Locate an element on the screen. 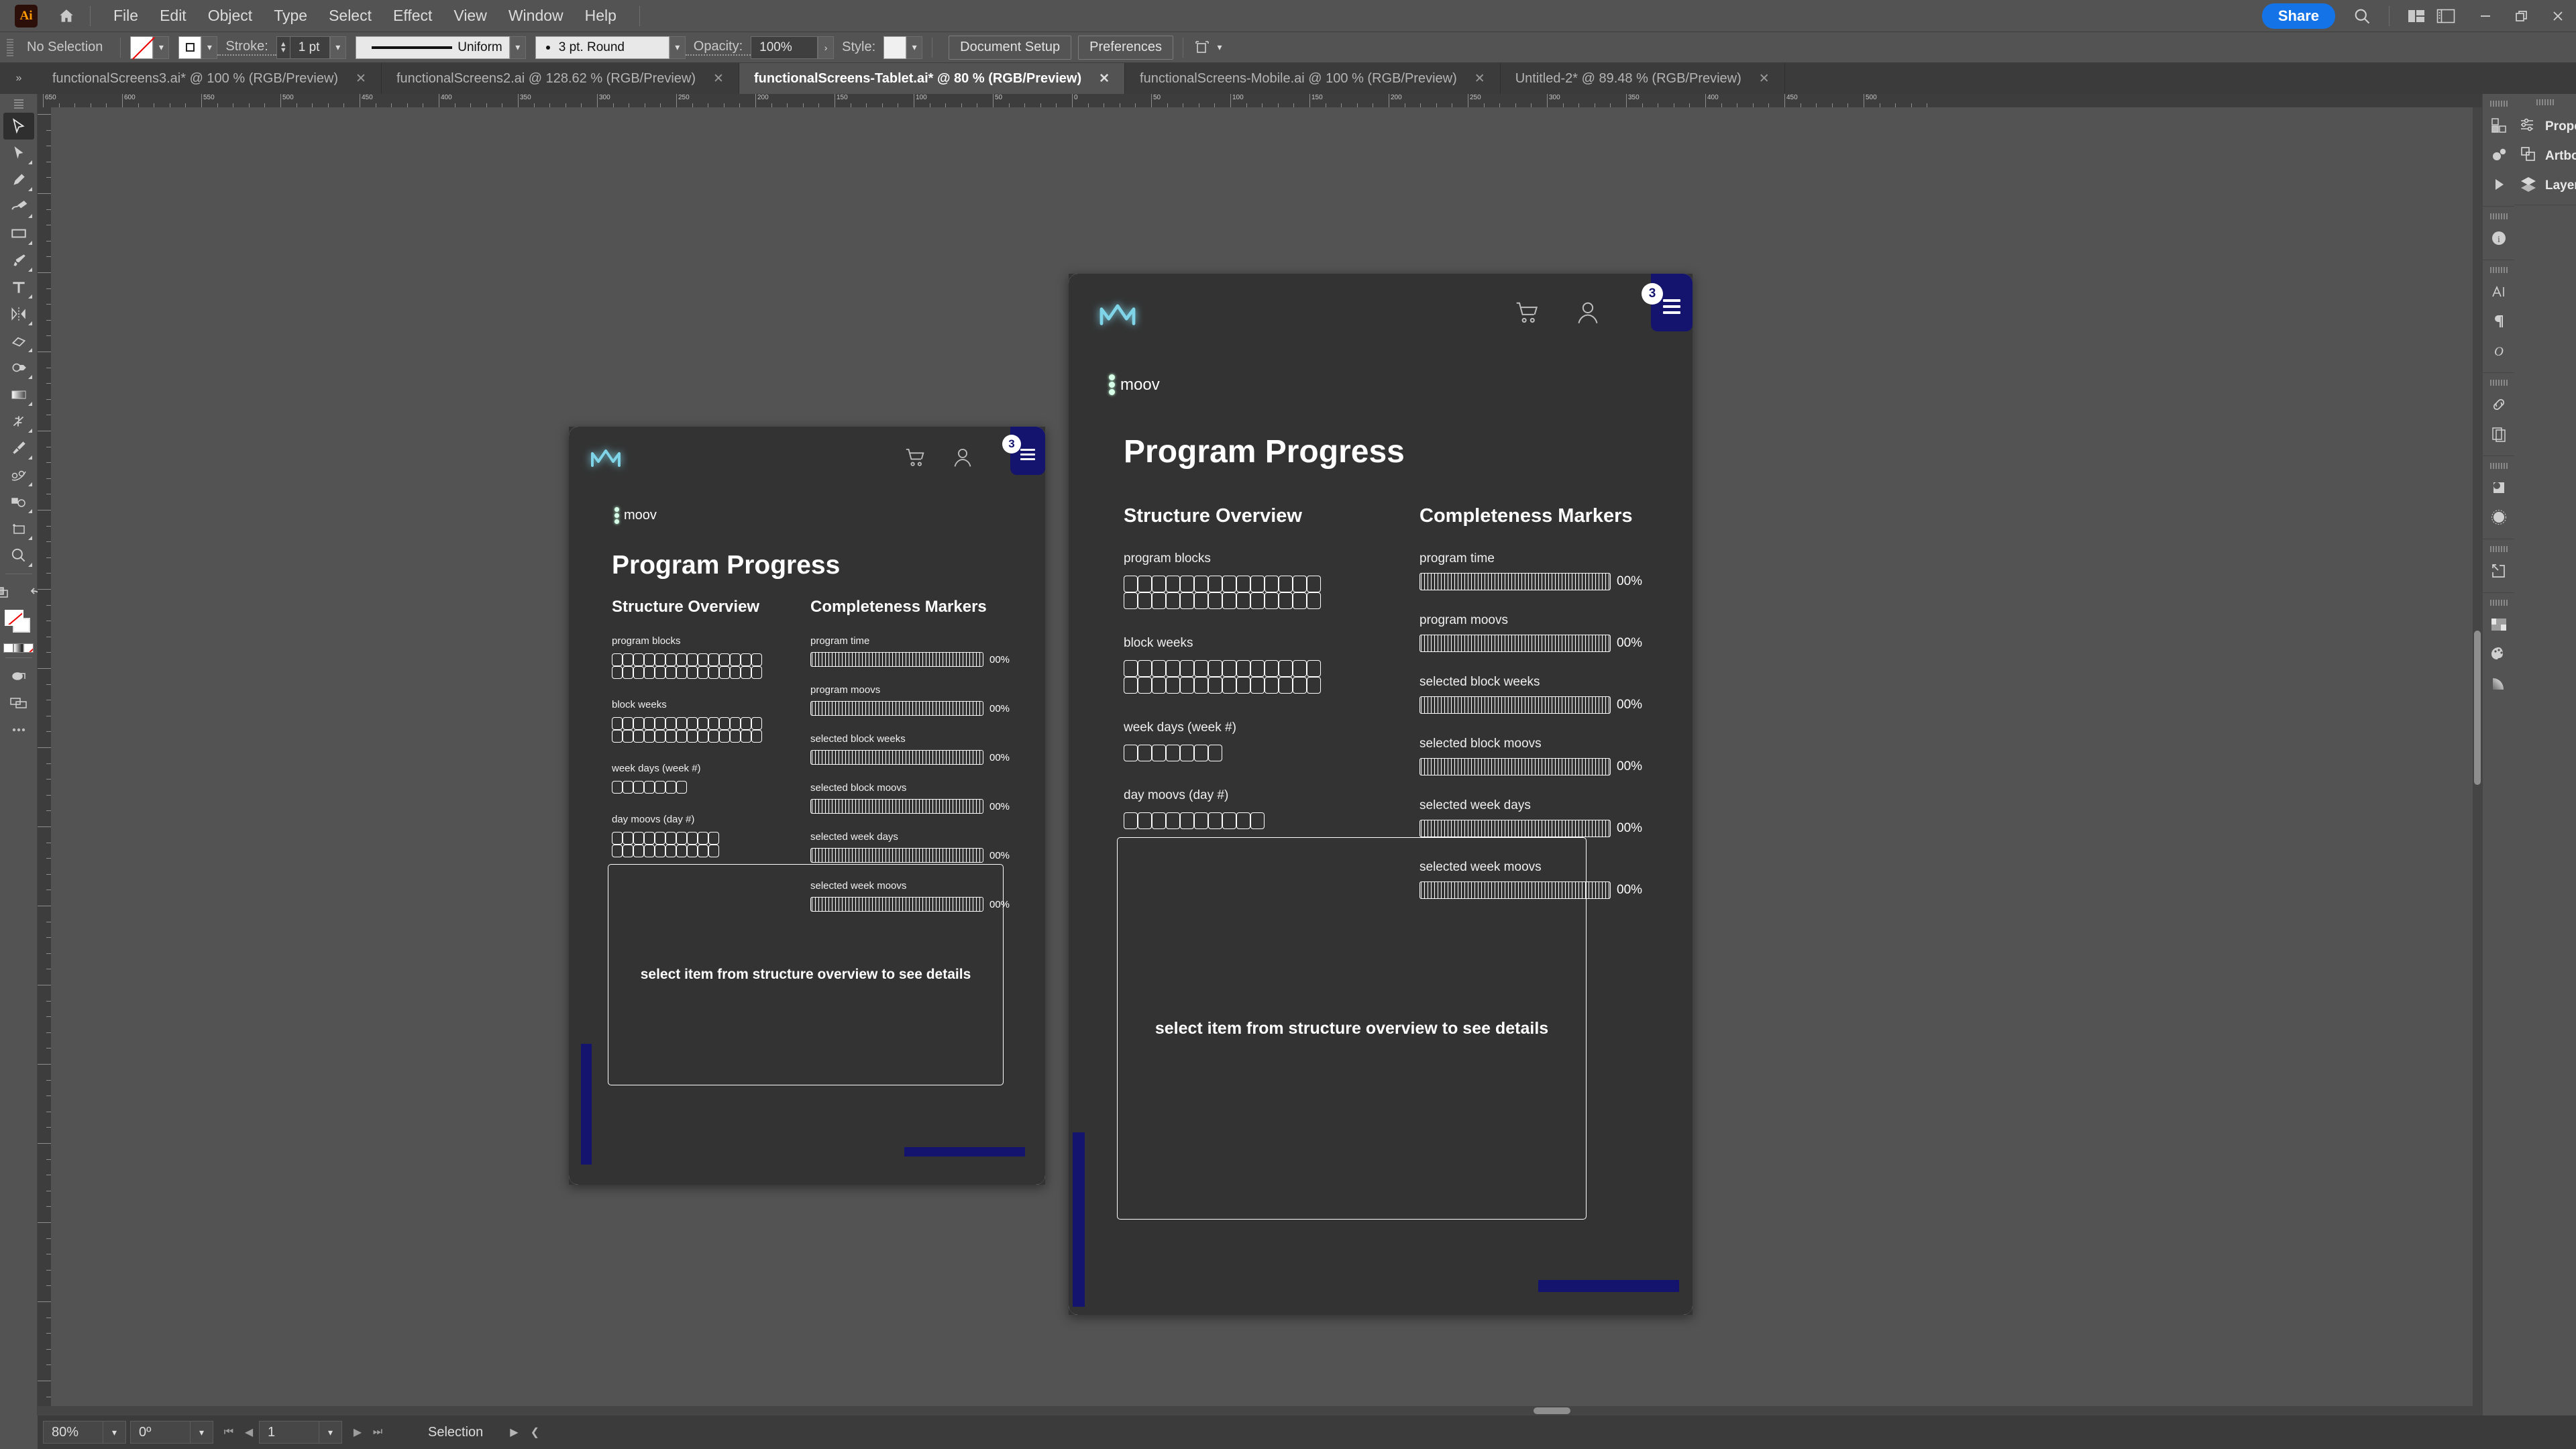  hamburger-menu-button: 3 is located at coordinates (1667, 302).